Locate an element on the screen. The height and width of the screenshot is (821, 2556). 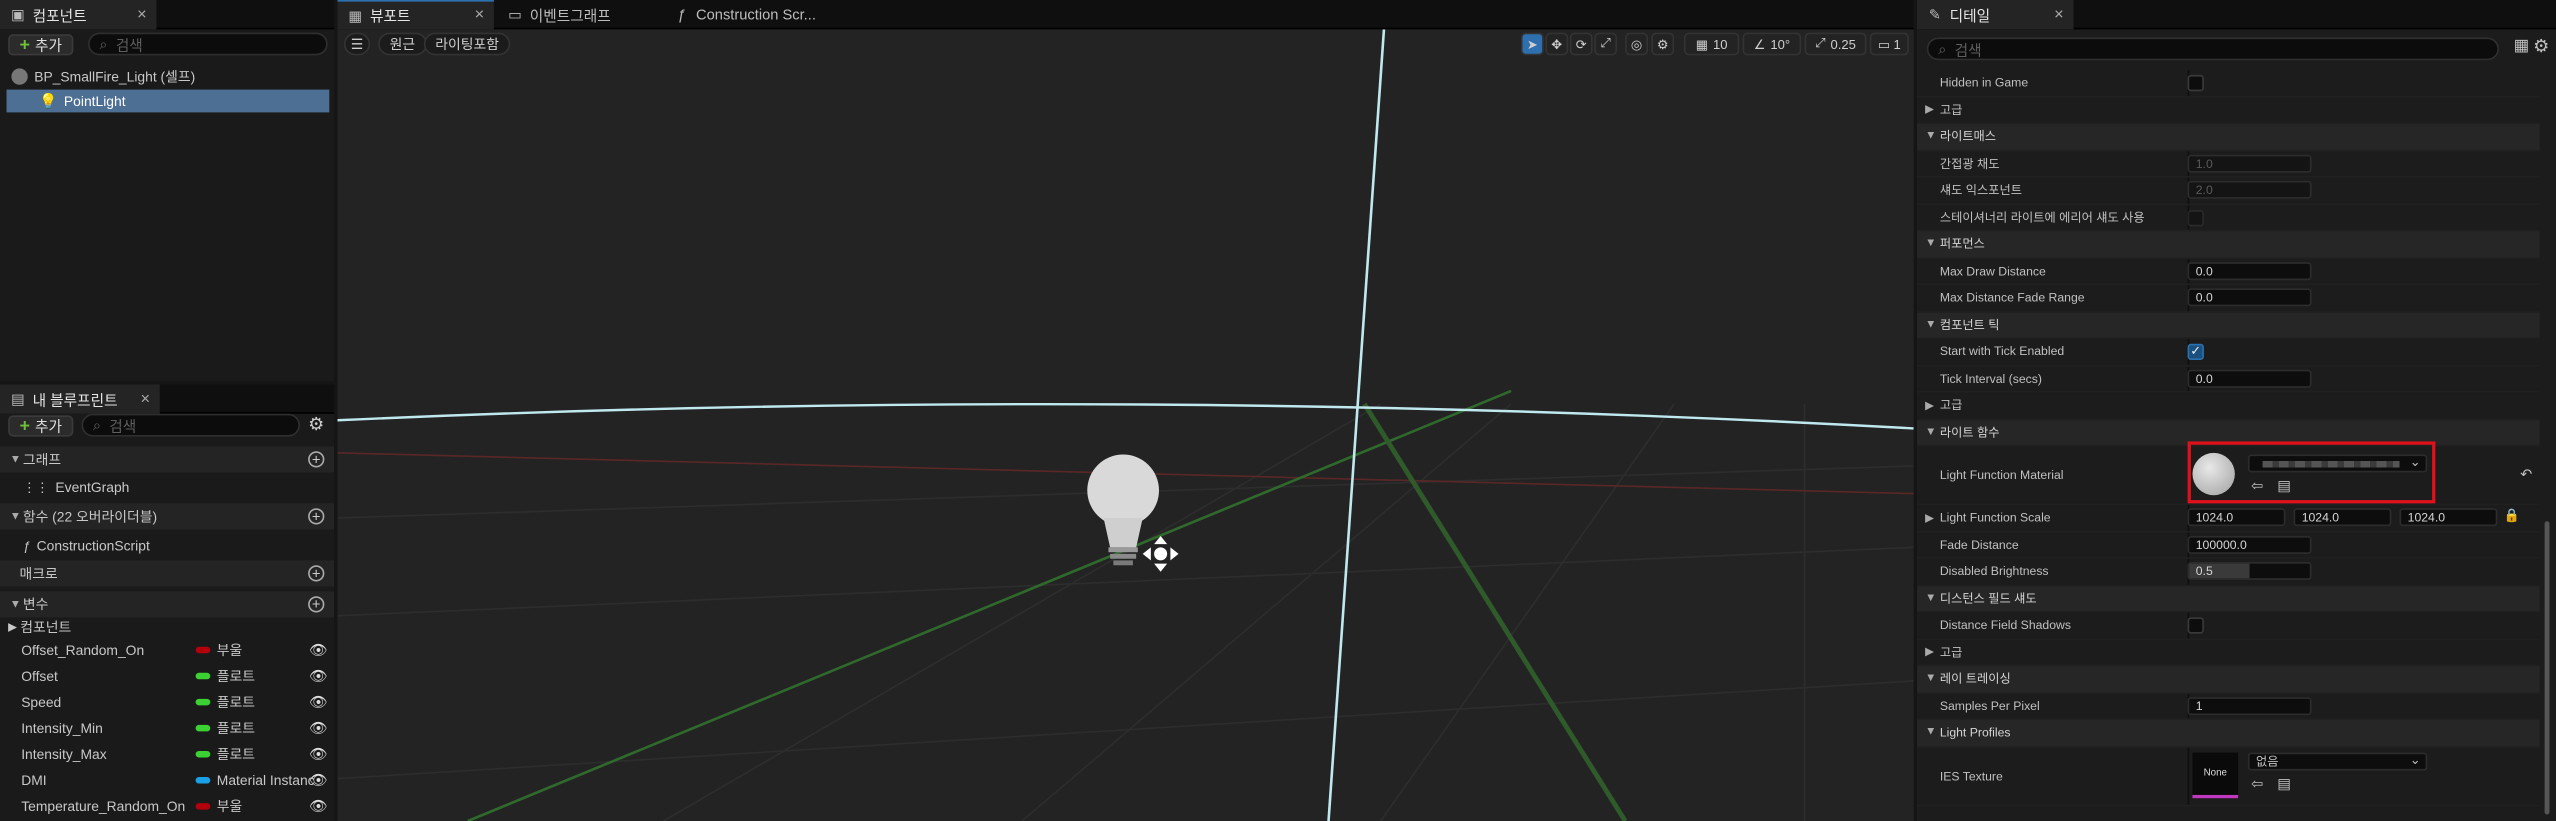
max-draw-distance-field: 0.0 is located at coordinates (2249, 270).